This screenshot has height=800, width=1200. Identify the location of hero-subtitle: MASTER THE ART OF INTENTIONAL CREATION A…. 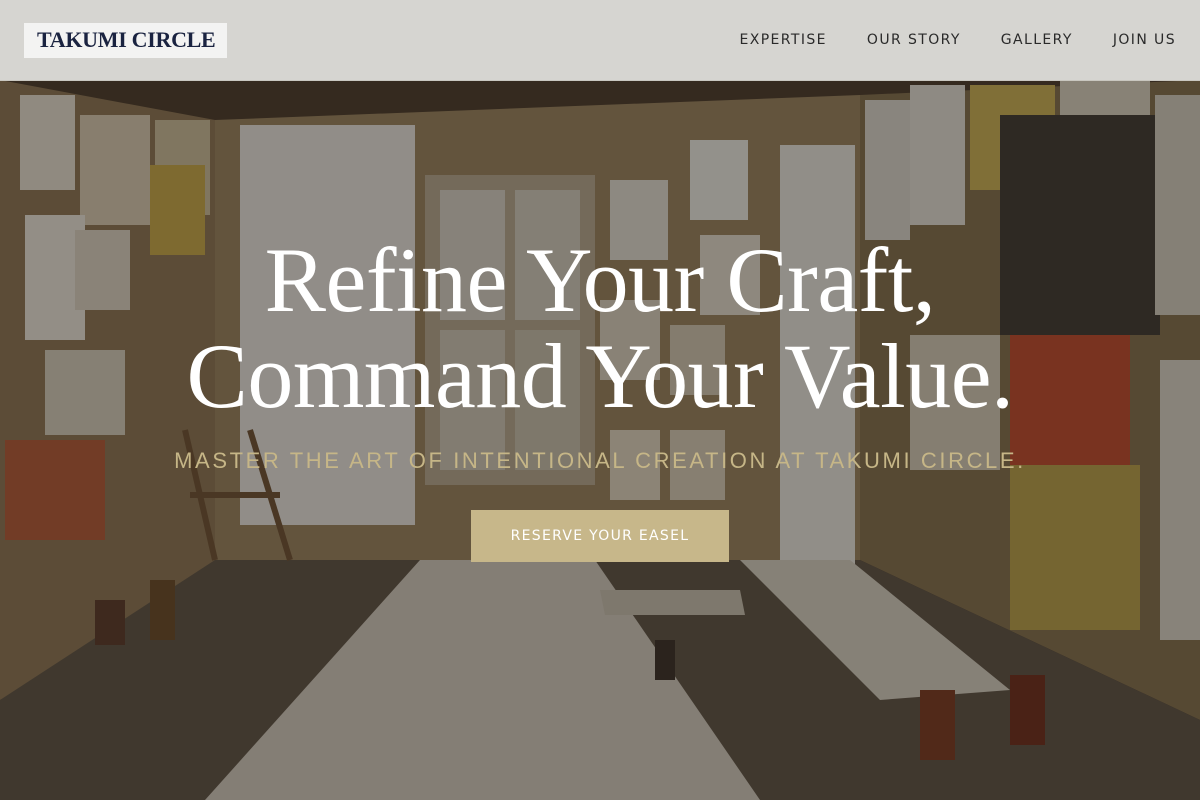
(600, 460).